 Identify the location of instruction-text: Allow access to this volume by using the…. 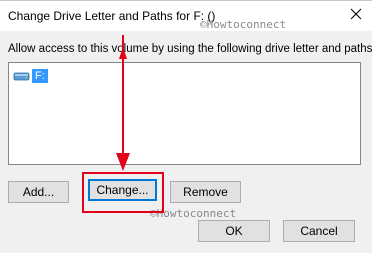
(190, 49).